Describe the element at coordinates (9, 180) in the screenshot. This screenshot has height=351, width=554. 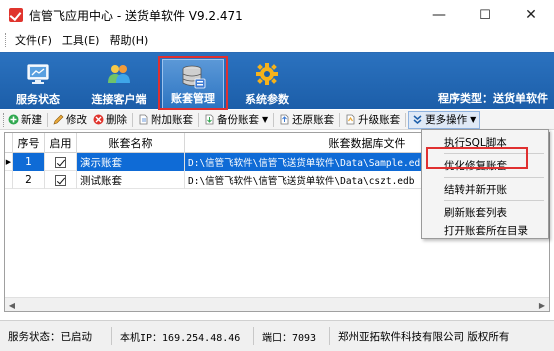
I see `row-marker` at that location.